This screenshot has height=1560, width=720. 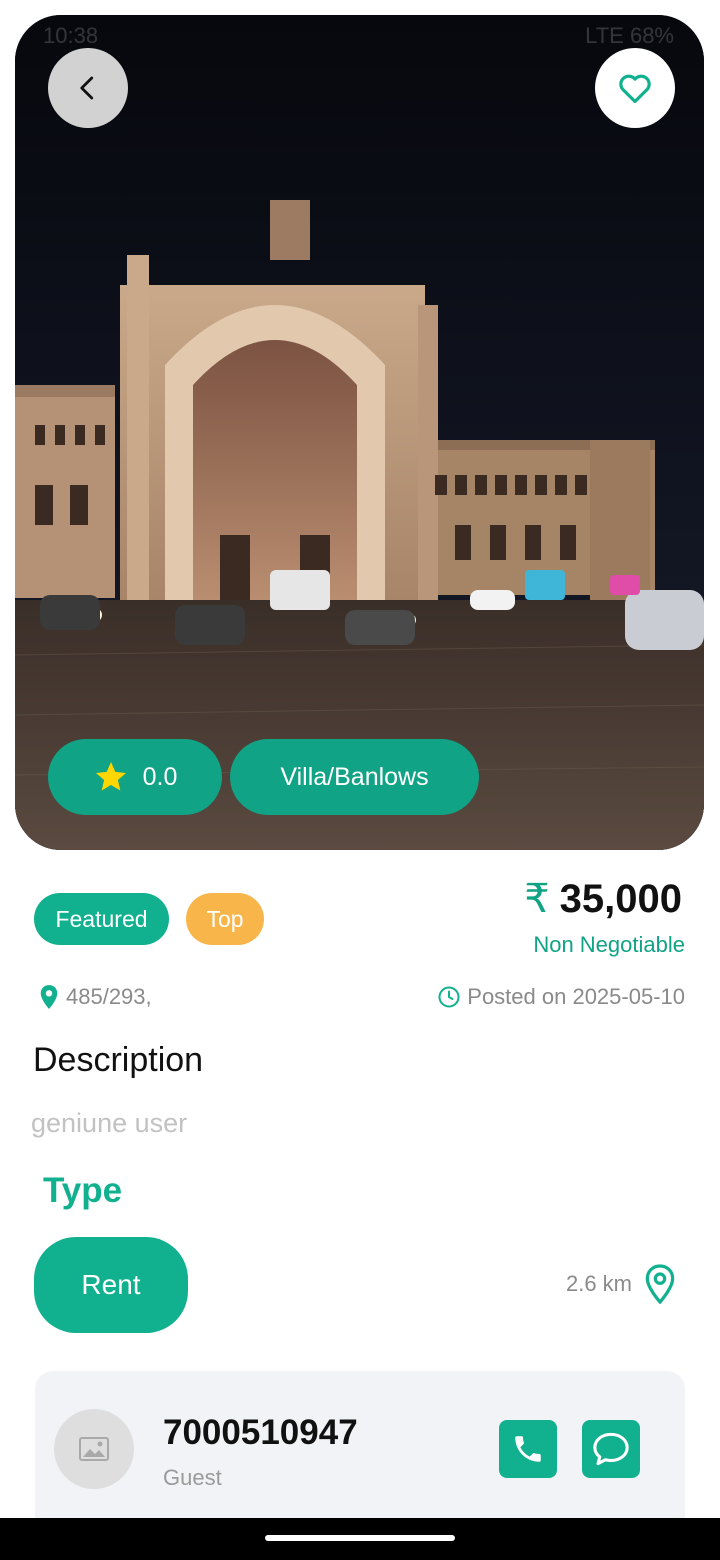 I want to click on top-badge: Top, so click(x=225, y=919).